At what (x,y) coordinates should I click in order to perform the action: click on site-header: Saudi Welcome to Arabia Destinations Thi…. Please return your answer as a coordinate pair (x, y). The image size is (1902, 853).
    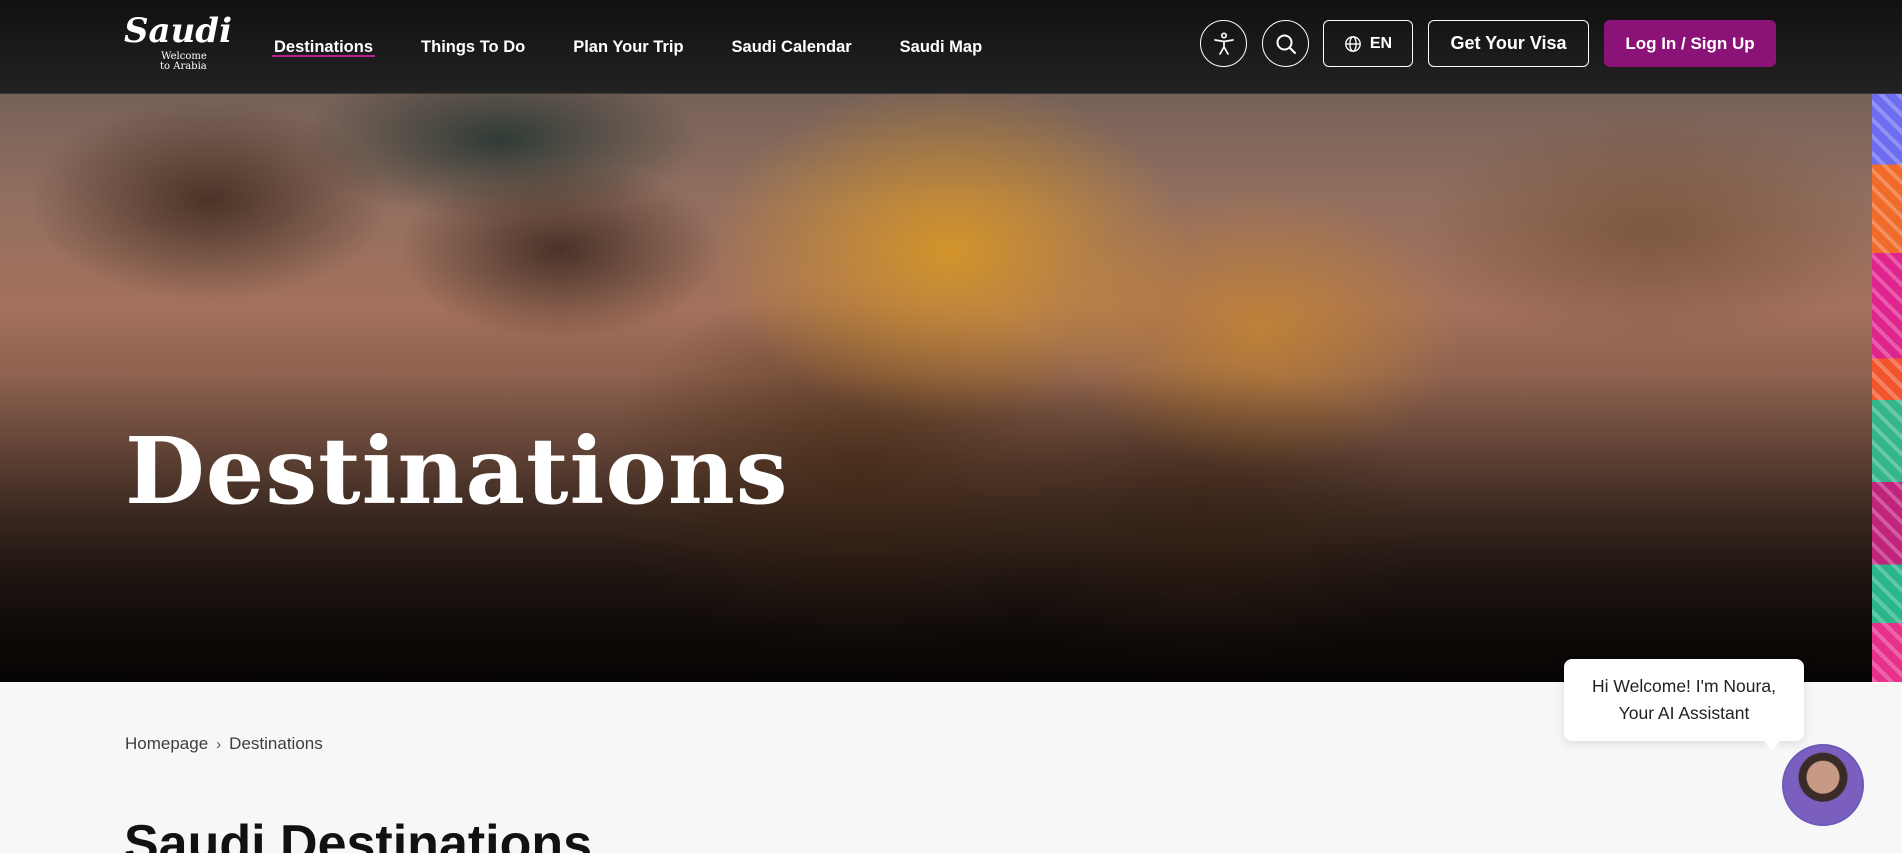
    Looking at the image, I should click on (951, 47).